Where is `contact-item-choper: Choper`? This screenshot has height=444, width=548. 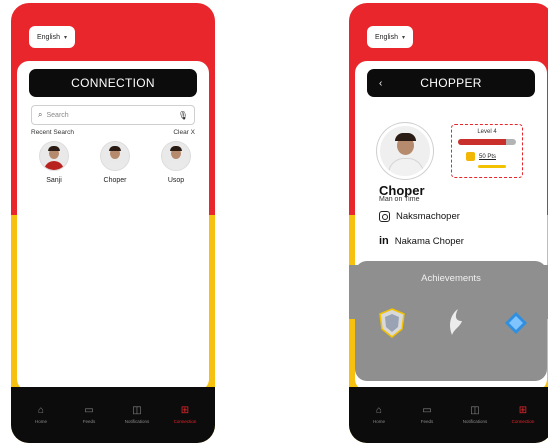
contact-item-choper: Choper is located at coordinates (115, 162).